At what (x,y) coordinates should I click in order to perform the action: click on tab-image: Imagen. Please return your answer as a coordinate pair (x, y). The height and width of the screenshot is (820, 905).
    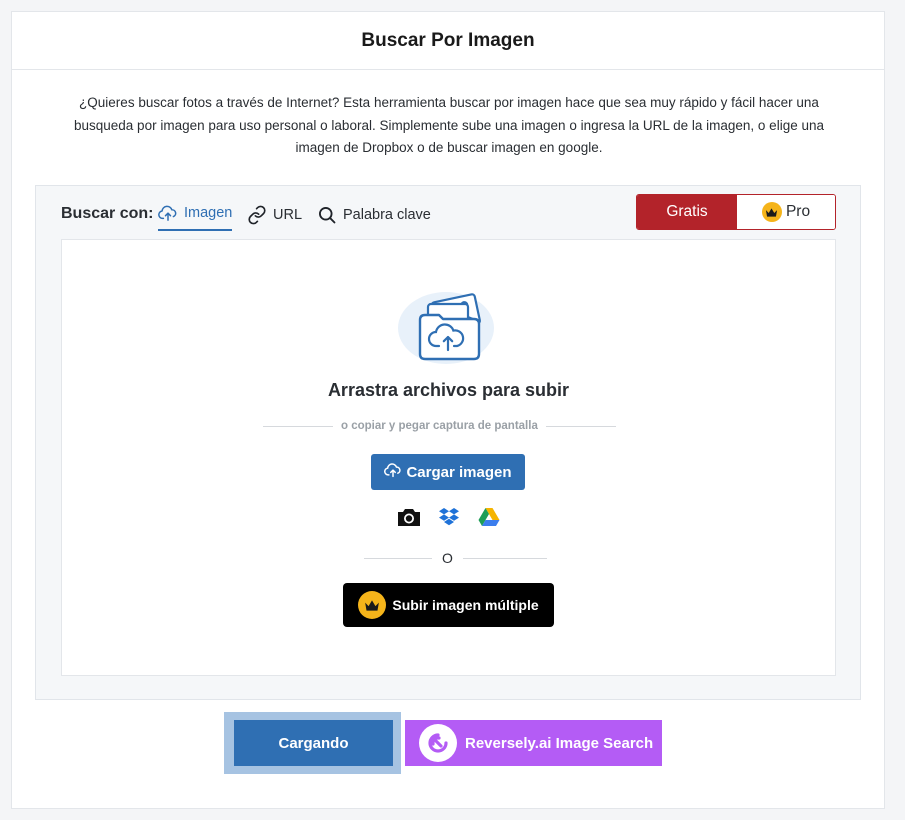
    Looking at the image, I should click on (195, 215).